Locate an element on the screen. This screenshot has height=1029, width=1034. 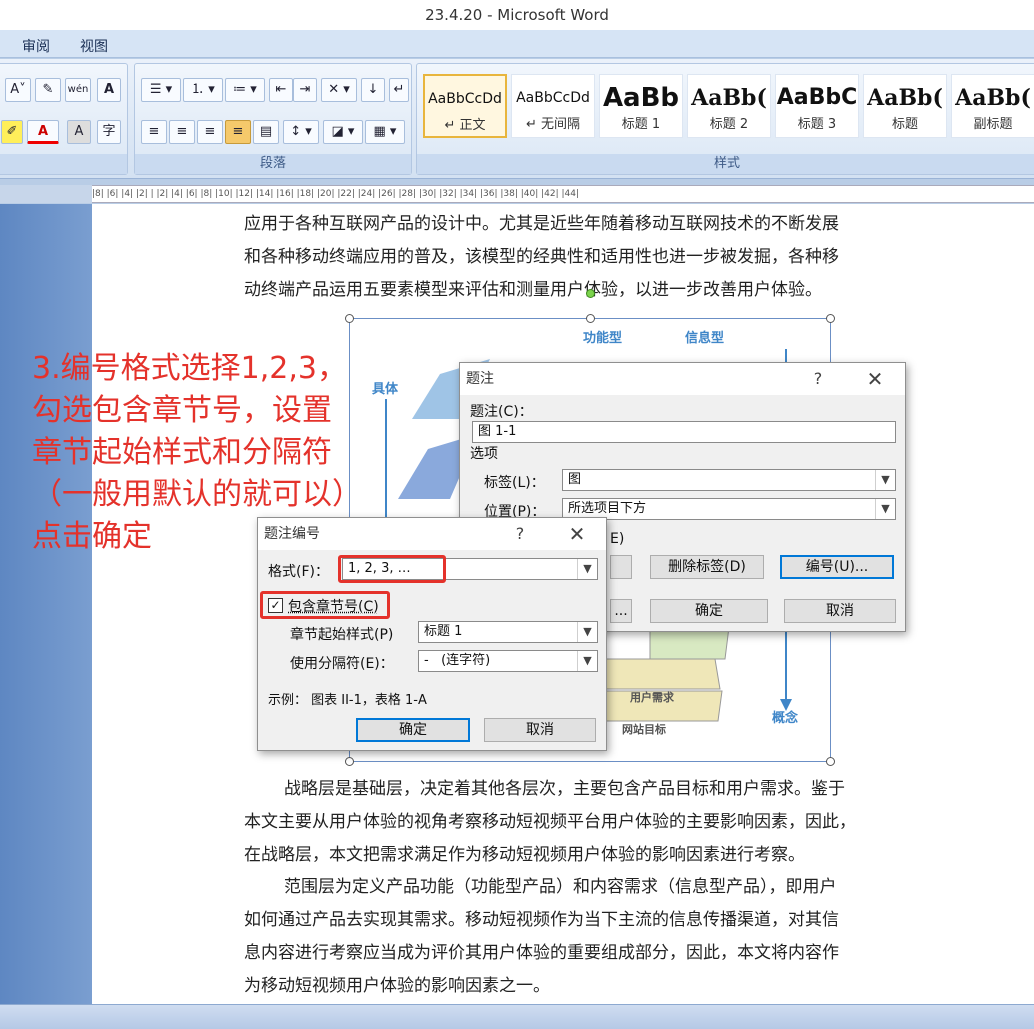
caption-dialog-title: 题注 is located at coordinates (480, 379).